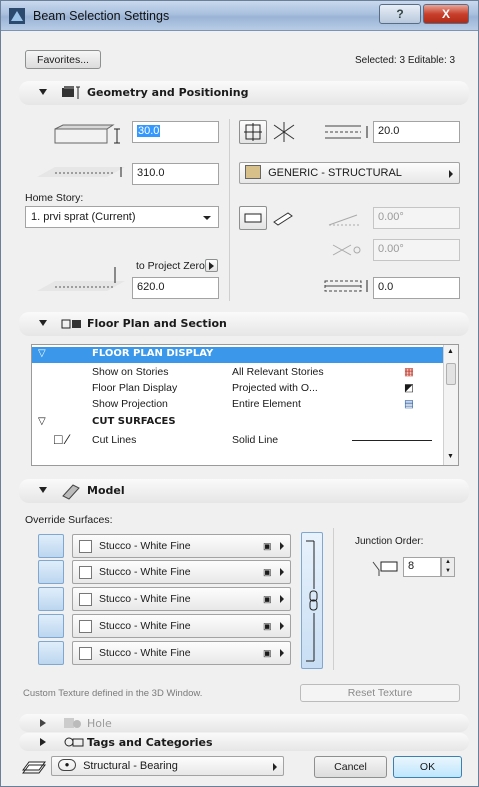 The height and width of the screenshot is (787, 479). Describe the element at coordinates (350, 767) in the screenshot. I see `cancel-button: Cancel` at that location.